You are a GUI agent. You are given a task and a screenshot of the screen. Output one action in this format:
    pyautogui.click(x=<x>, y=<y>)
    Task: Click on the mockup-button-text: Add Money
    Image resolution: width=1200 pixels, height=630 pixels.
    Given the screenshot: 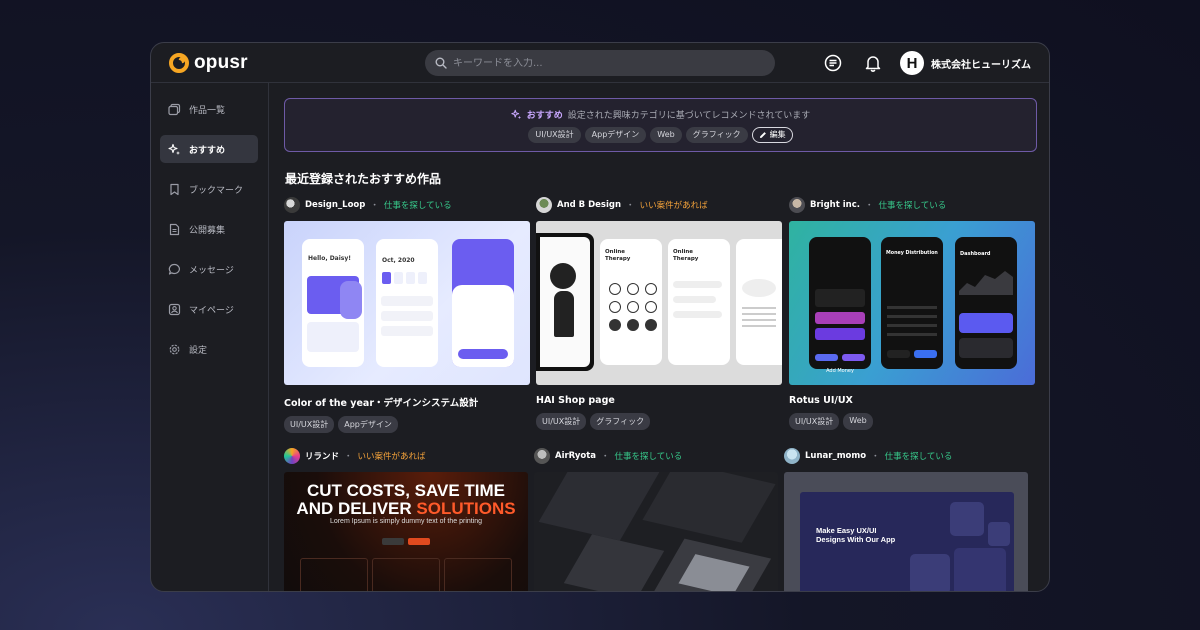 What is the action you would take?
    pyautogui.click(x=840, y=371)
    